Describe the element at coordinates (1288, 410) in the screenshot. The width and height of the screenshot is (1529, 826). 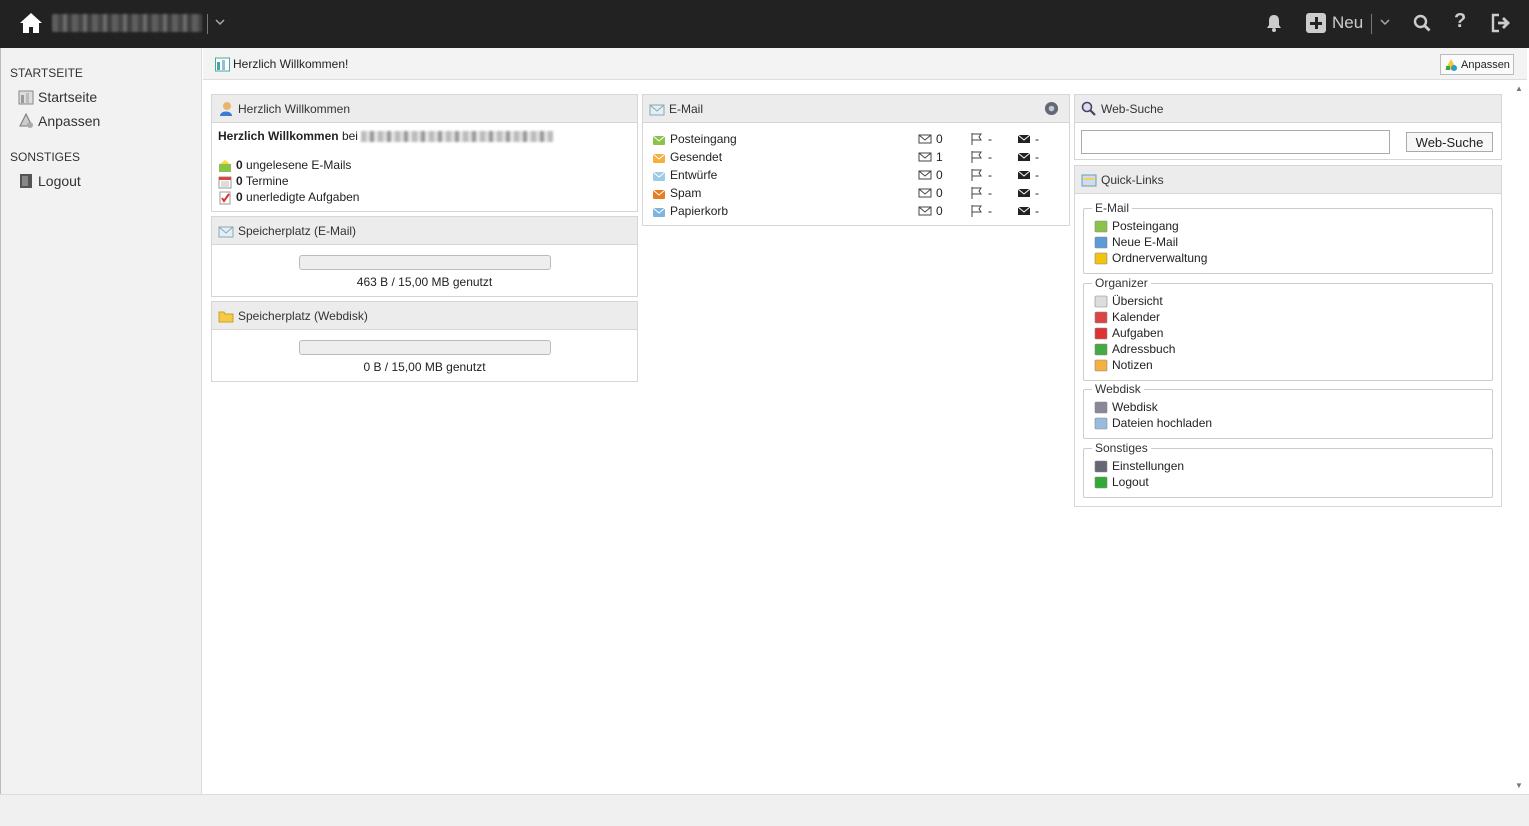
I see `quicklinks-group: Webdisk Webdisk Dateien hochladen` at that location.